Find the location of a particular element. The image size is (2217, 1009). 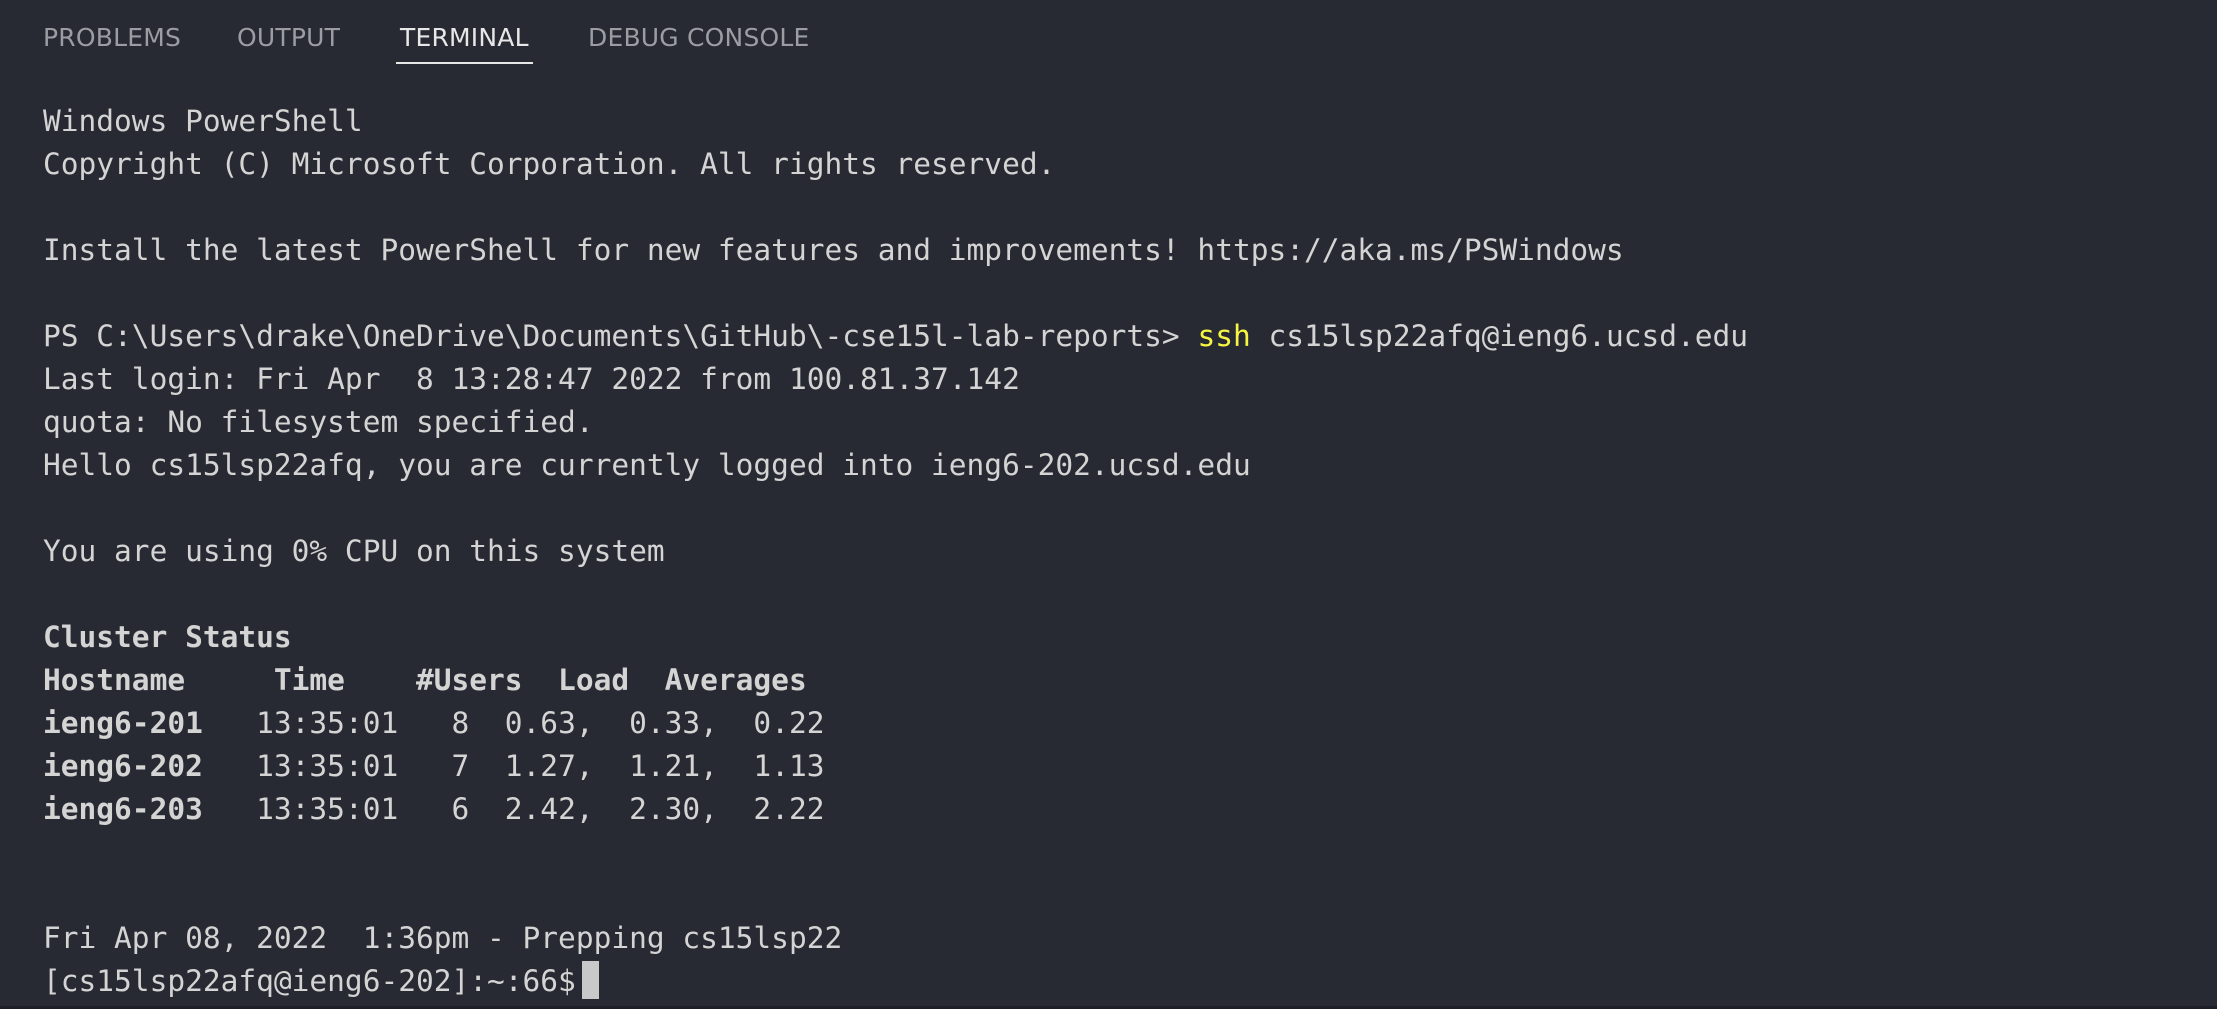

cluster-status-header: Hostname Time #Users Load Averages is located at coordinates (425, 680).